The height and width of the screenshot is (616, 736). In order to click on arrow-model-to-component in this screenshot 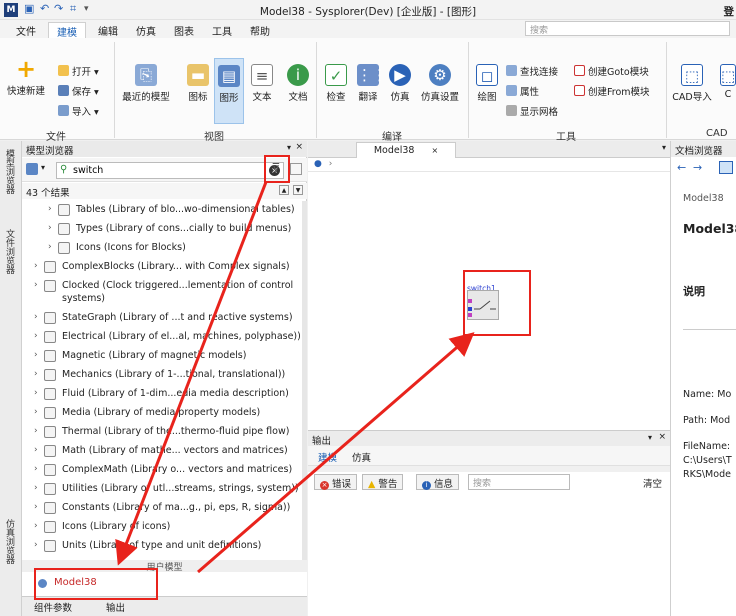, I will do `click(336, 453)`.